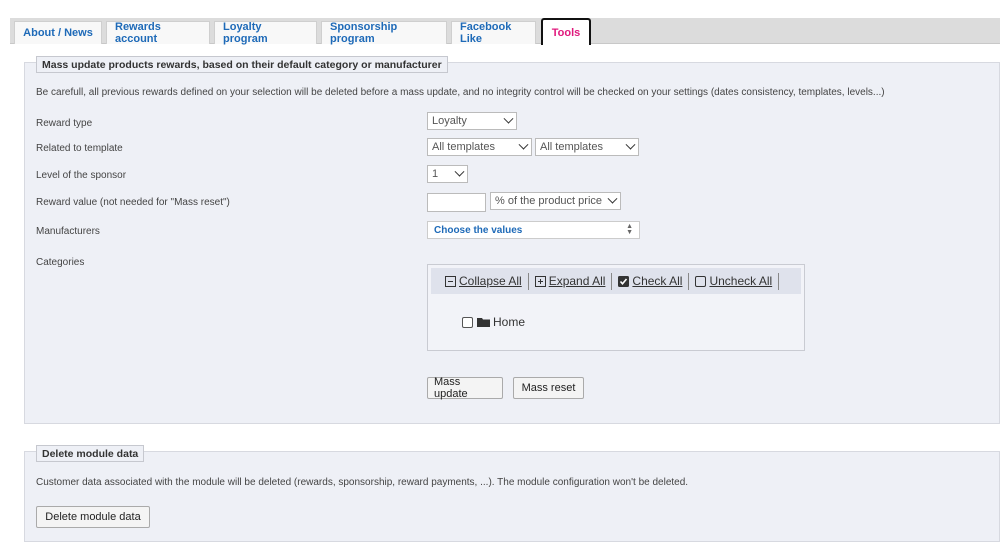 The image size is (1000, 556). Describe the element at coordinates (447, 174) in the screenshot. I see `level-select: 1` at that location.